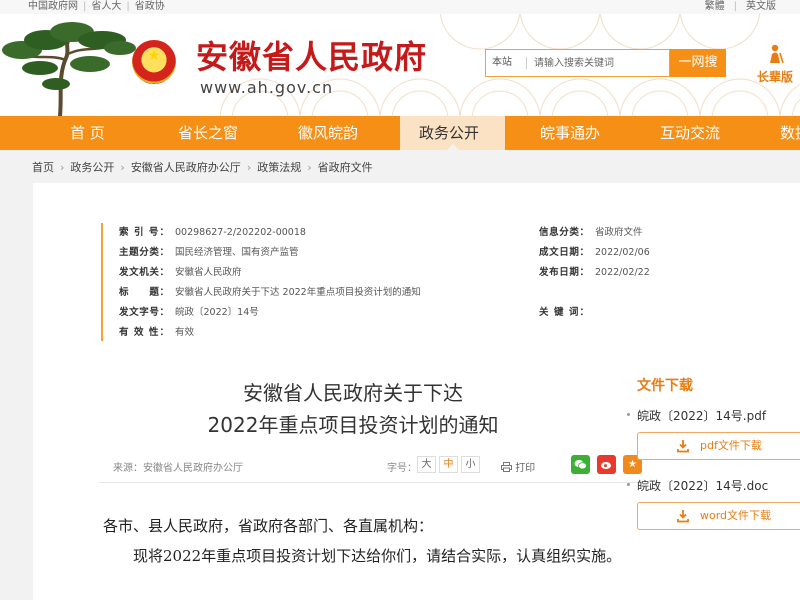  I want to click on breadcrumb-docs: 省政府文件, so click(345, 167).